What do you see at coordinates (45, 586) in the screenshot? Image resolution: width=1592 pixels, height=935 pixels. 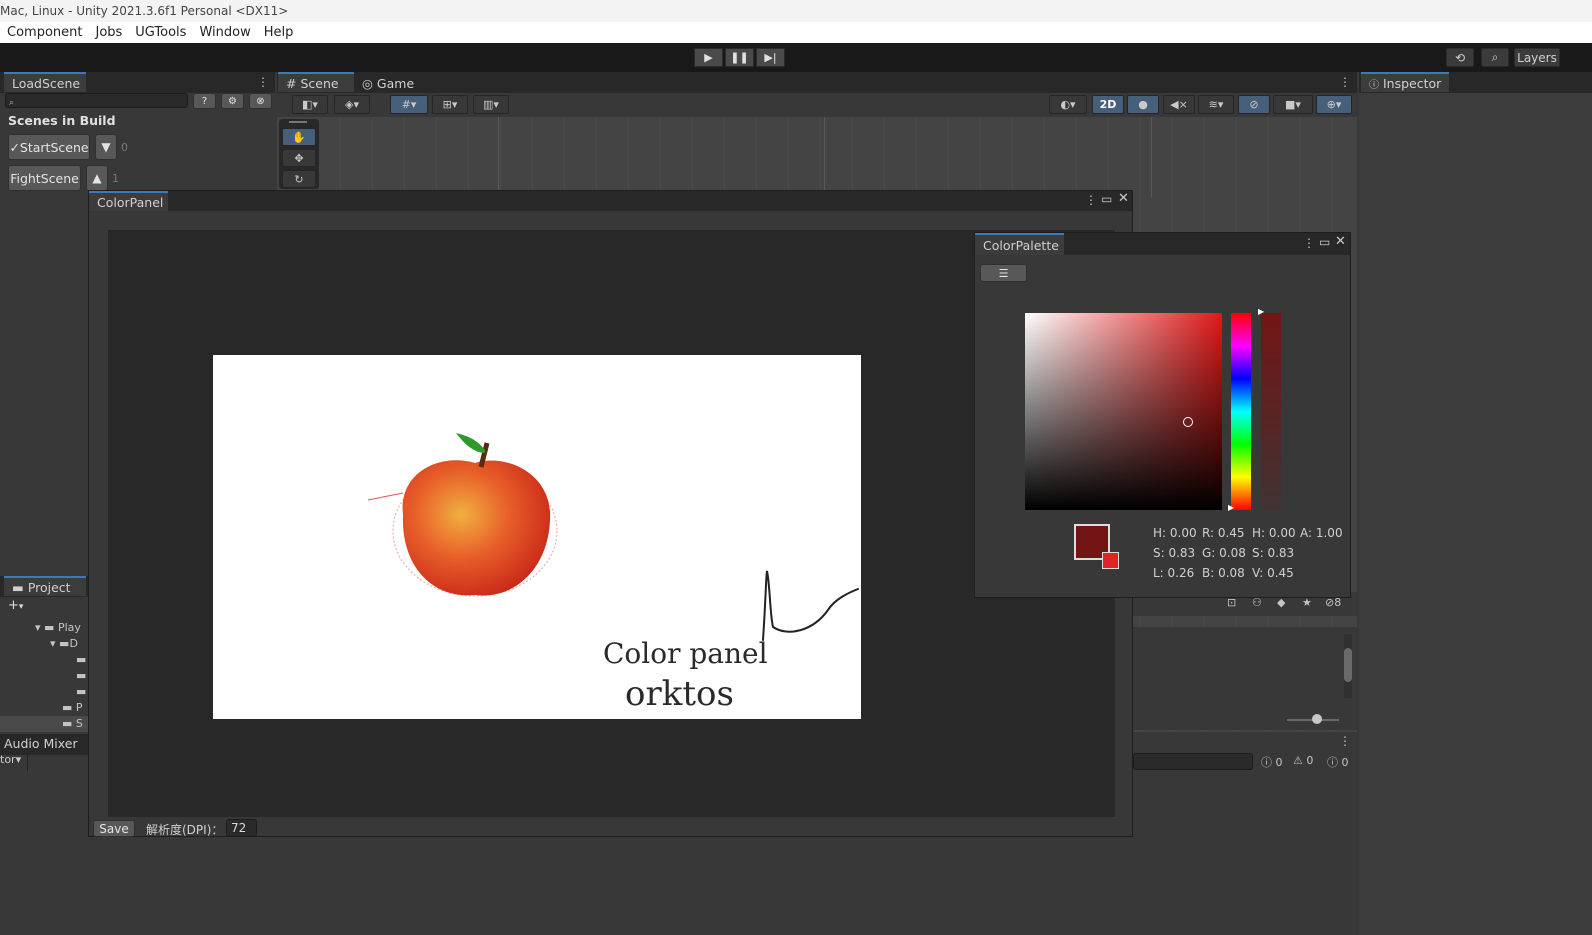 I see `tab-project: ▬ Project` at bounding box center [45, 586].